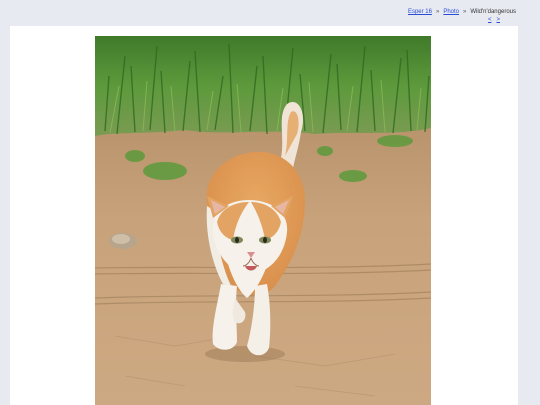 This screenshot has height=405, width=540. What do you see at coordinates (462, 12) in the screenshot?
I see `breadcrumb: Esper 16» Photo» Wild'n'dangerous` at bounding box center [462, 12].